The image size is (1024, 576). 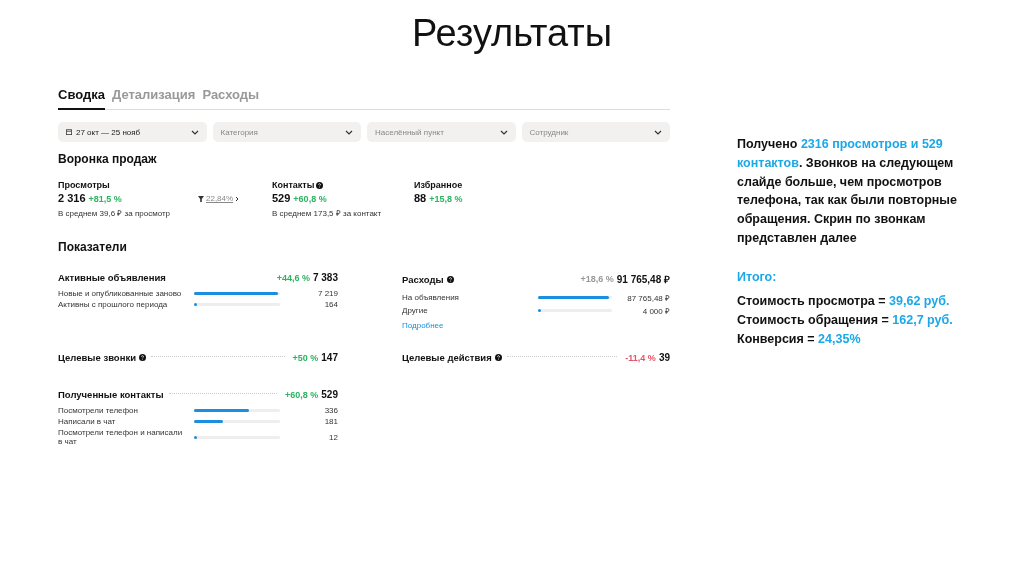 What do you see at coordinates (286, 132) in the screenshot?
I see `filter-dropdown: Категория` at bounding box center [286, 132].